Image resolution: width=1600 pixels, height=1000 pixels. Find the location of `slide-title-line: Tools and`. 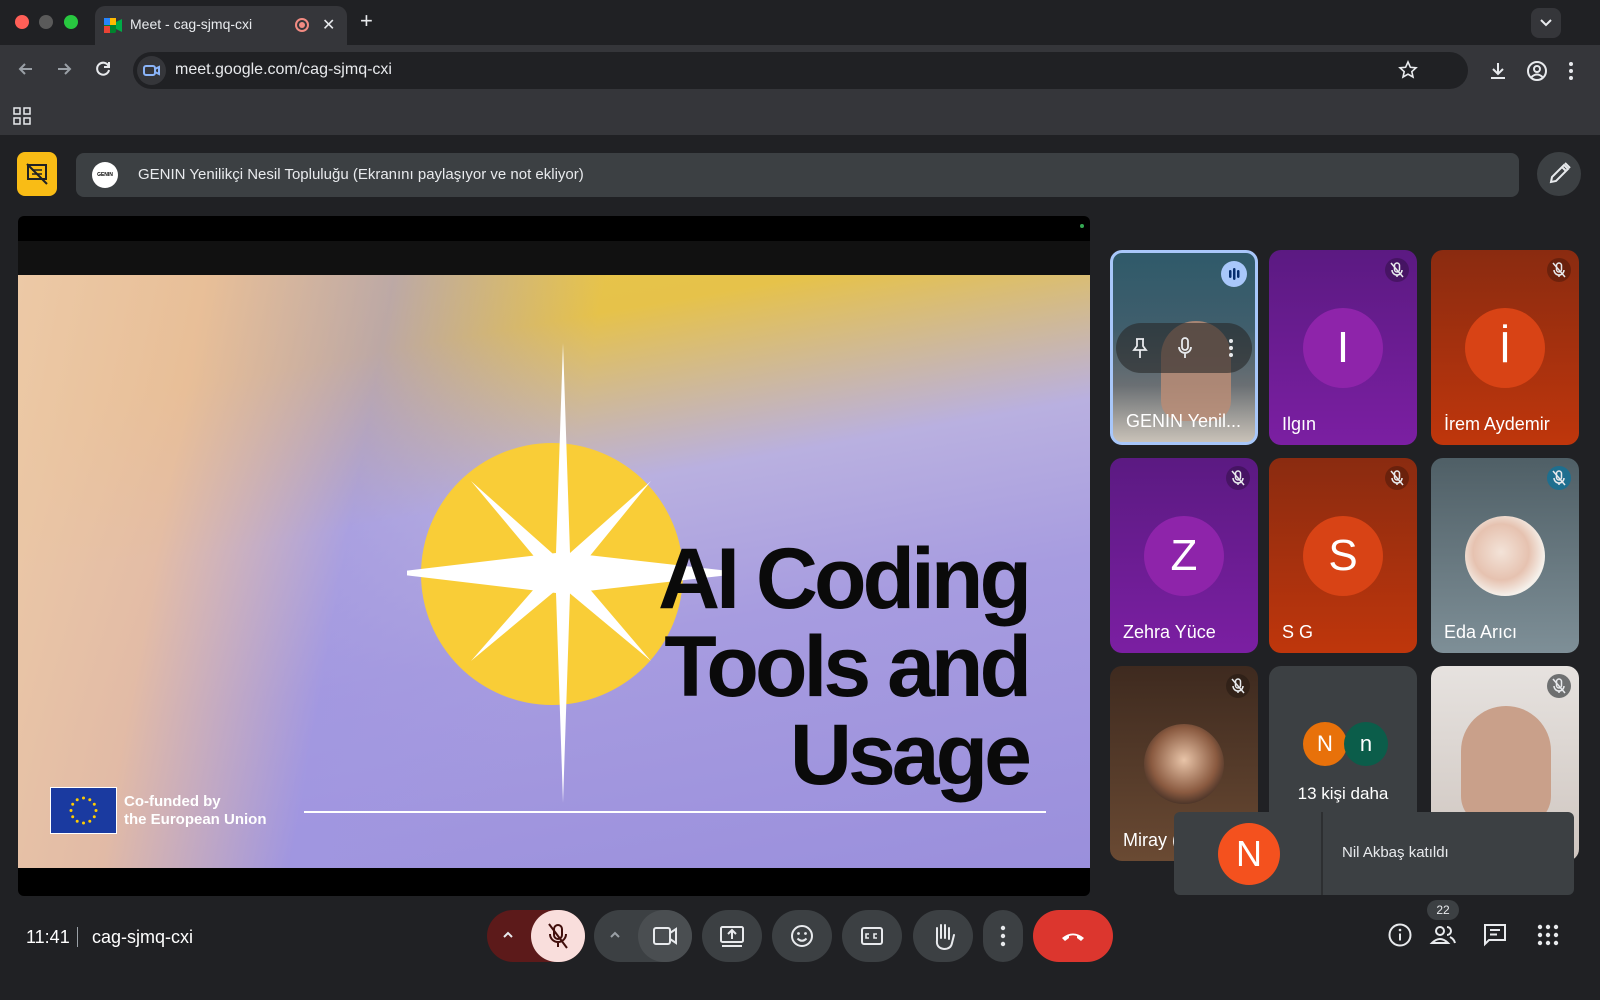

slide-title-line: Tools and is located at coordinates (848, 667).